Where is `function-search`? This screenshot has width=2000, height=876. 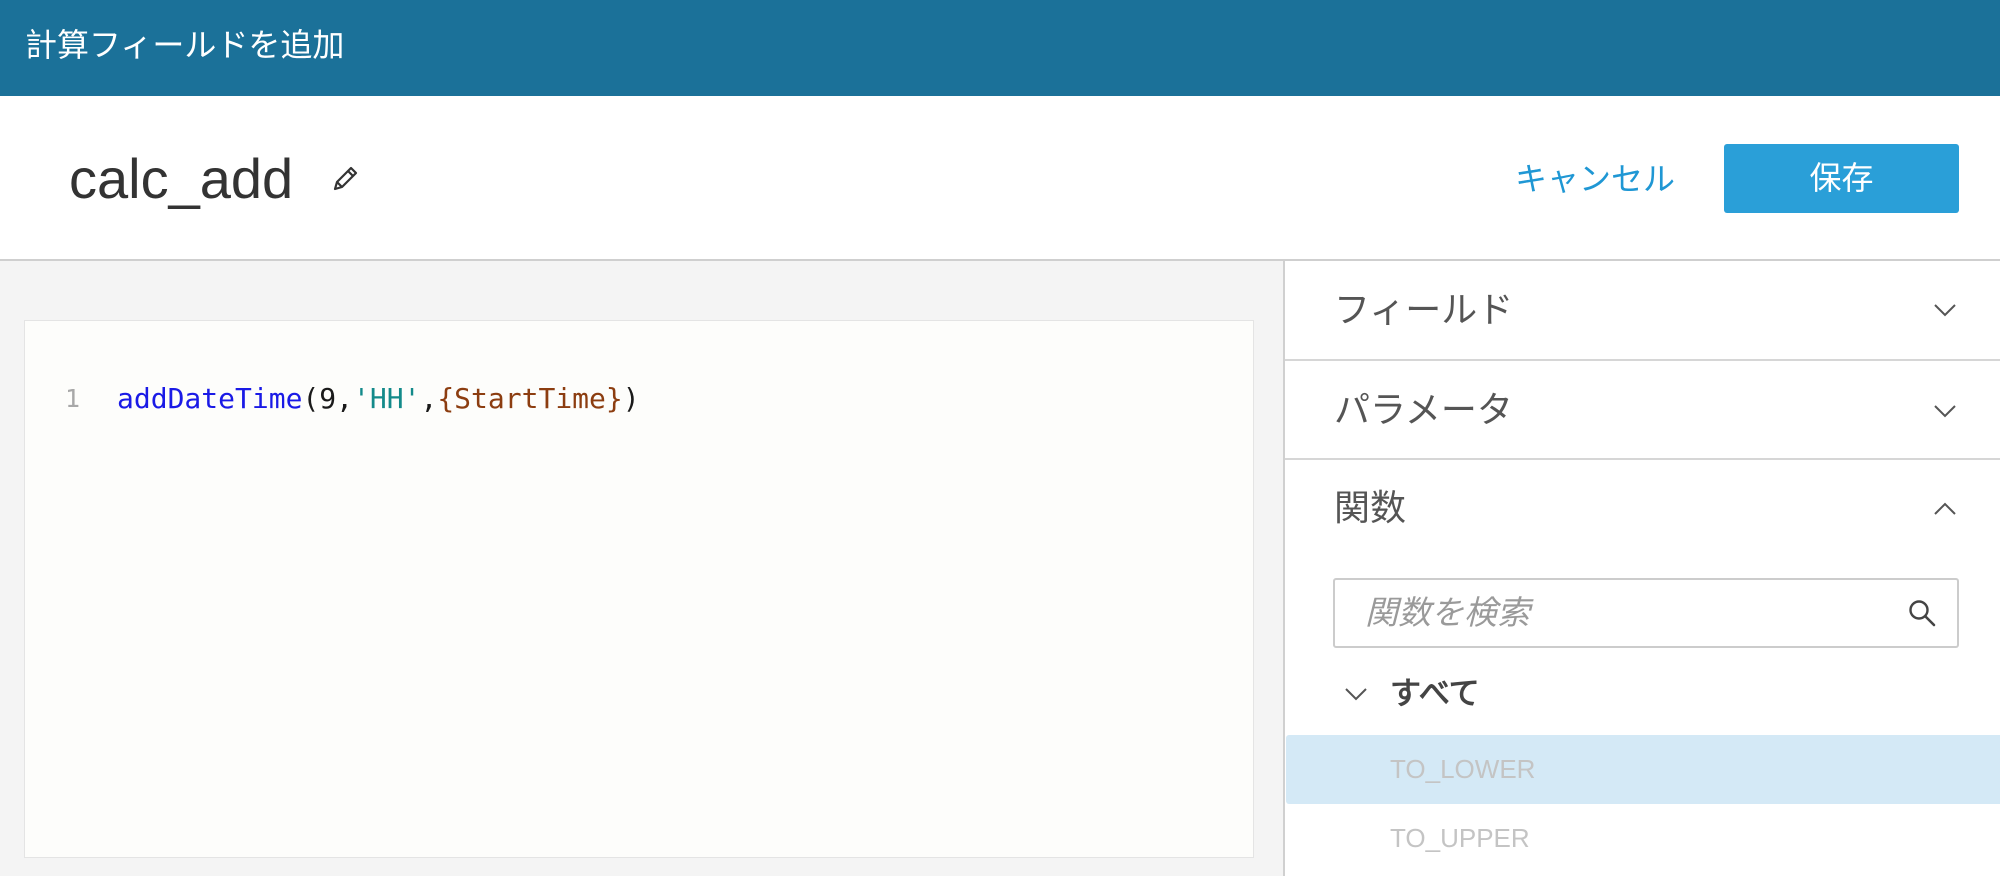 function-search is located at coordinates (1646, 613).